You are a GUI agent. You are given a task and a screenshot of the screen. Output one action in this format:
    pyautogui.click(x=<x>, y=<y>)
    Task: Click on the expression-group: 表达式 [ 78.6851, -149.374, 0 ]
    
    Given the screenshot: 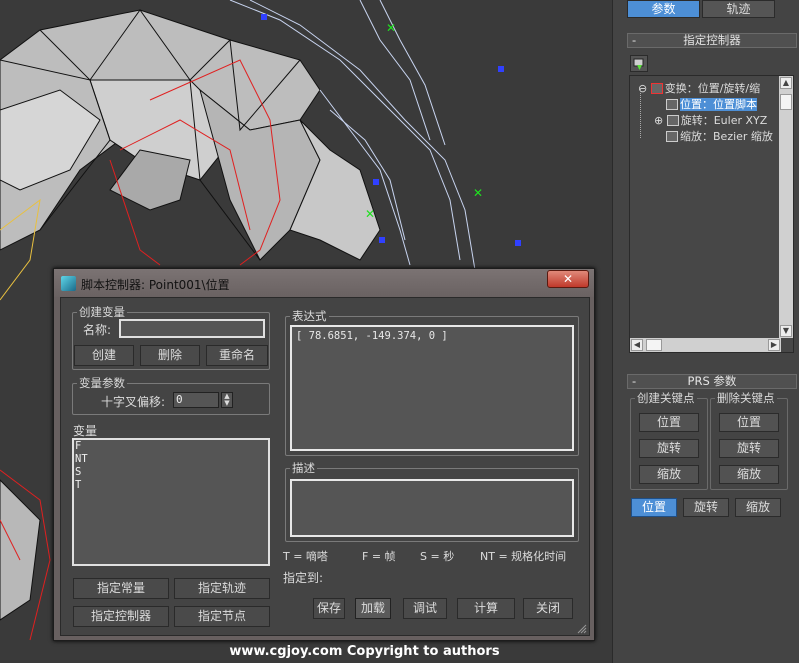 What is the action you would take?
    pyautogui.click(x=432, y=383)
    